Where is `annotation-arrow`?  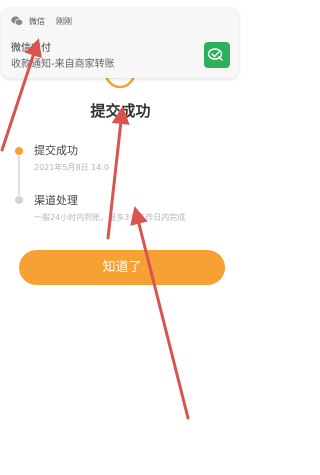 annotation-arrow is located at coordinates (160, 313).